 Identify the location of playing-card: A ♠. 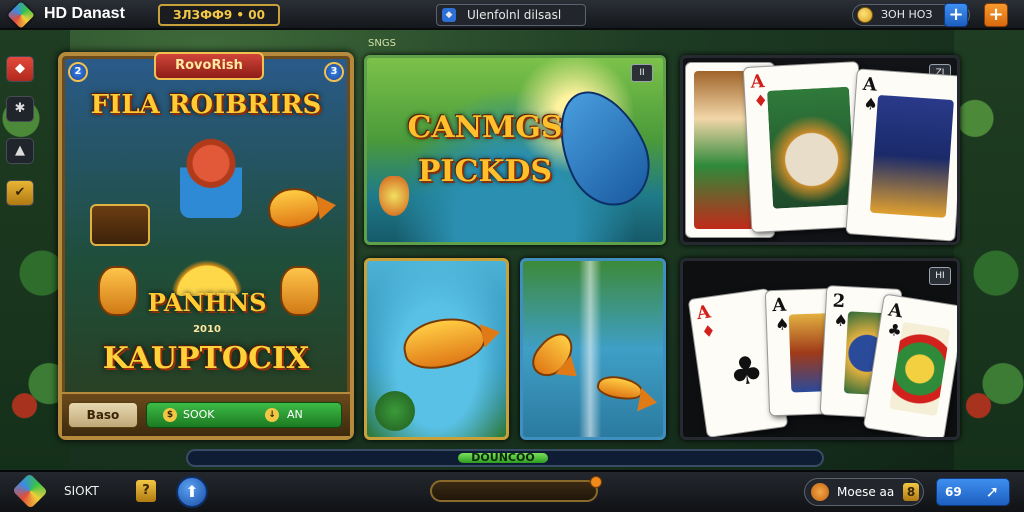
(901, 155).